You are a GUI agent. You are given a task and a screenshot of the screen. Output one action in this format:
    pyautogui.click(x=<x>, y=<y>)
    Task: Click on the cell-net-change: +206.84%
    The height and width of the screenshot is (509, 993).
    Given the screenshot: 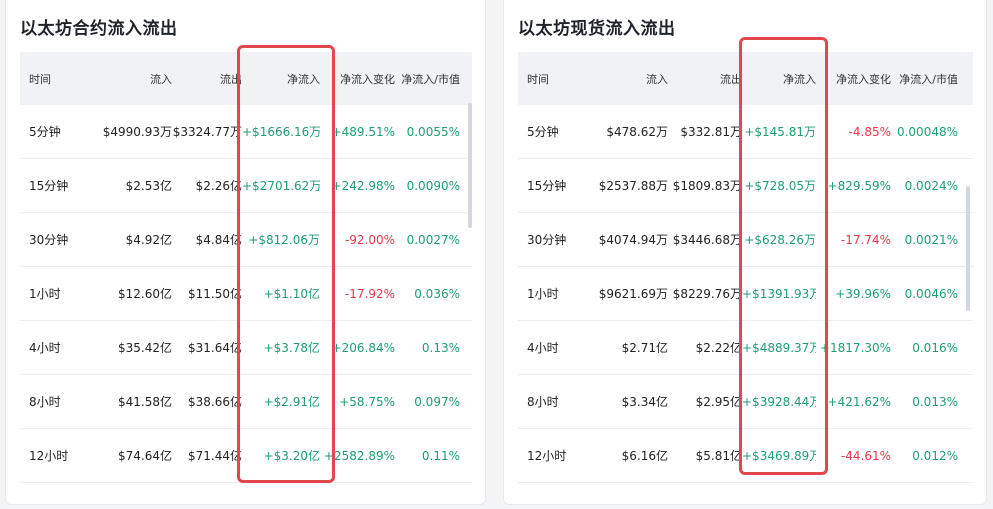 What is the action you would take?
    pyautogui.click(x=363, y=347)
    